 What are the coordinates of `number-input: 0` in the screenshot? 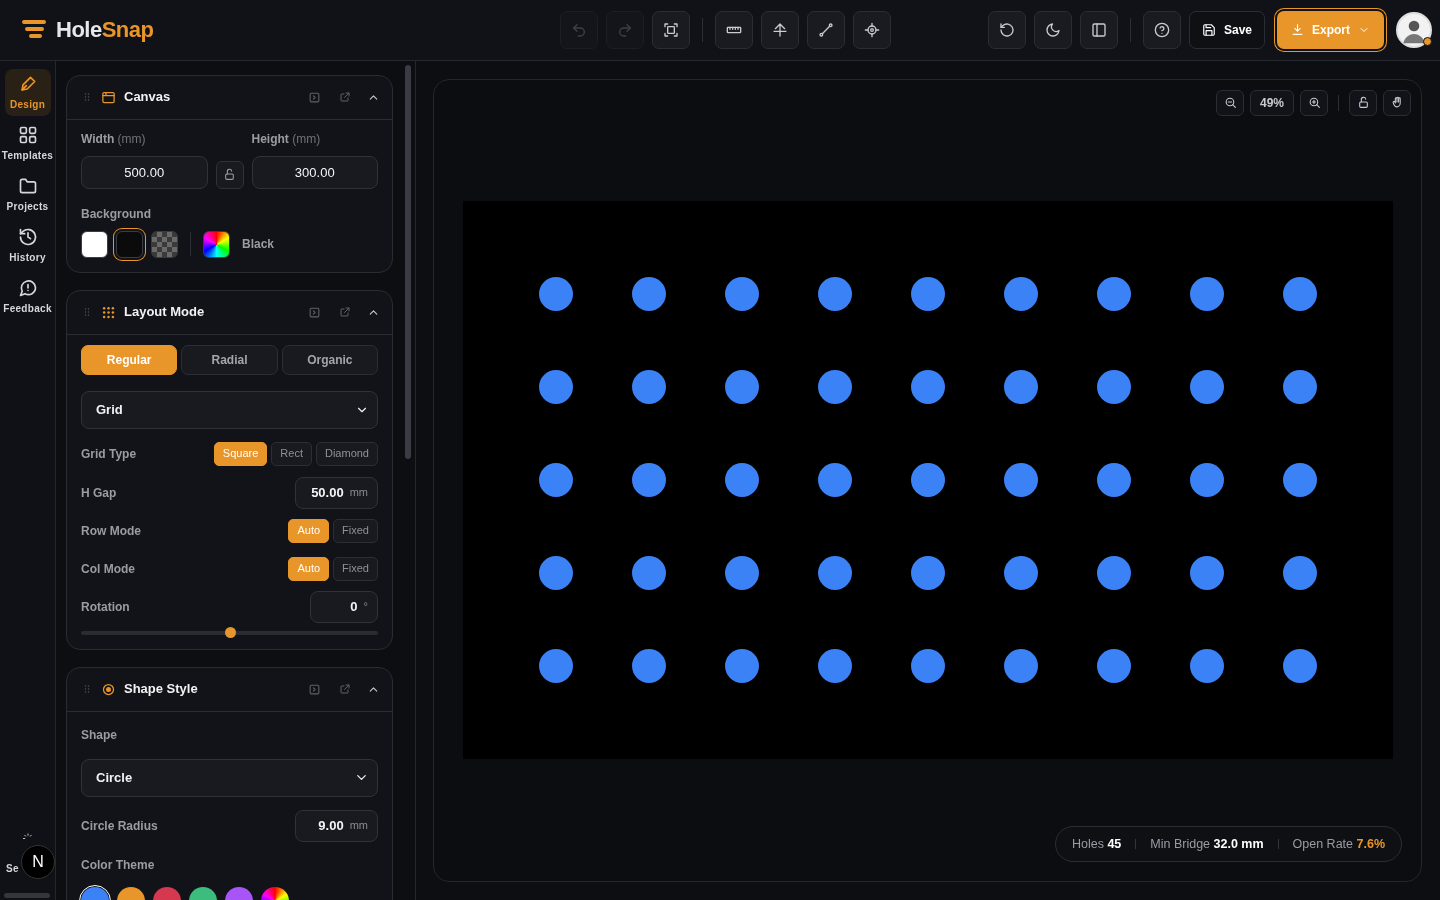 It's located at (346, 606).